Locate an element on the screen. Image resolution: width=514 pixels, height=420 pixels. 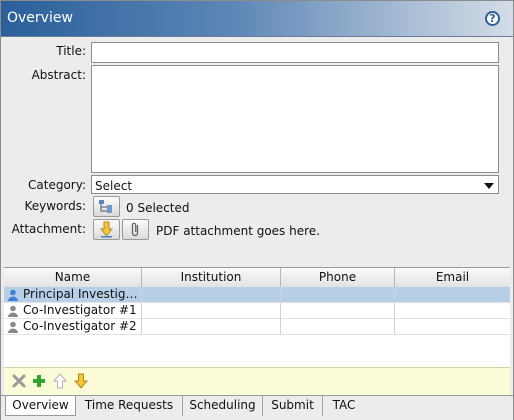
table-row: Co-Investigator #2 is located at coordinates (257, 327).